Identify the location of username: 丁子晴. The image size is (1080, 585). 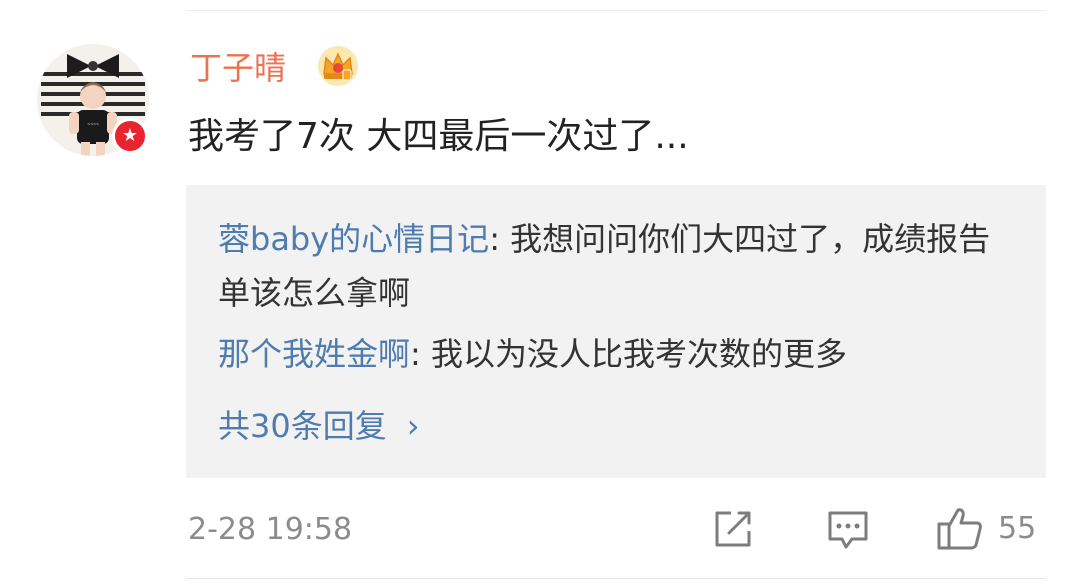
(238, 68).